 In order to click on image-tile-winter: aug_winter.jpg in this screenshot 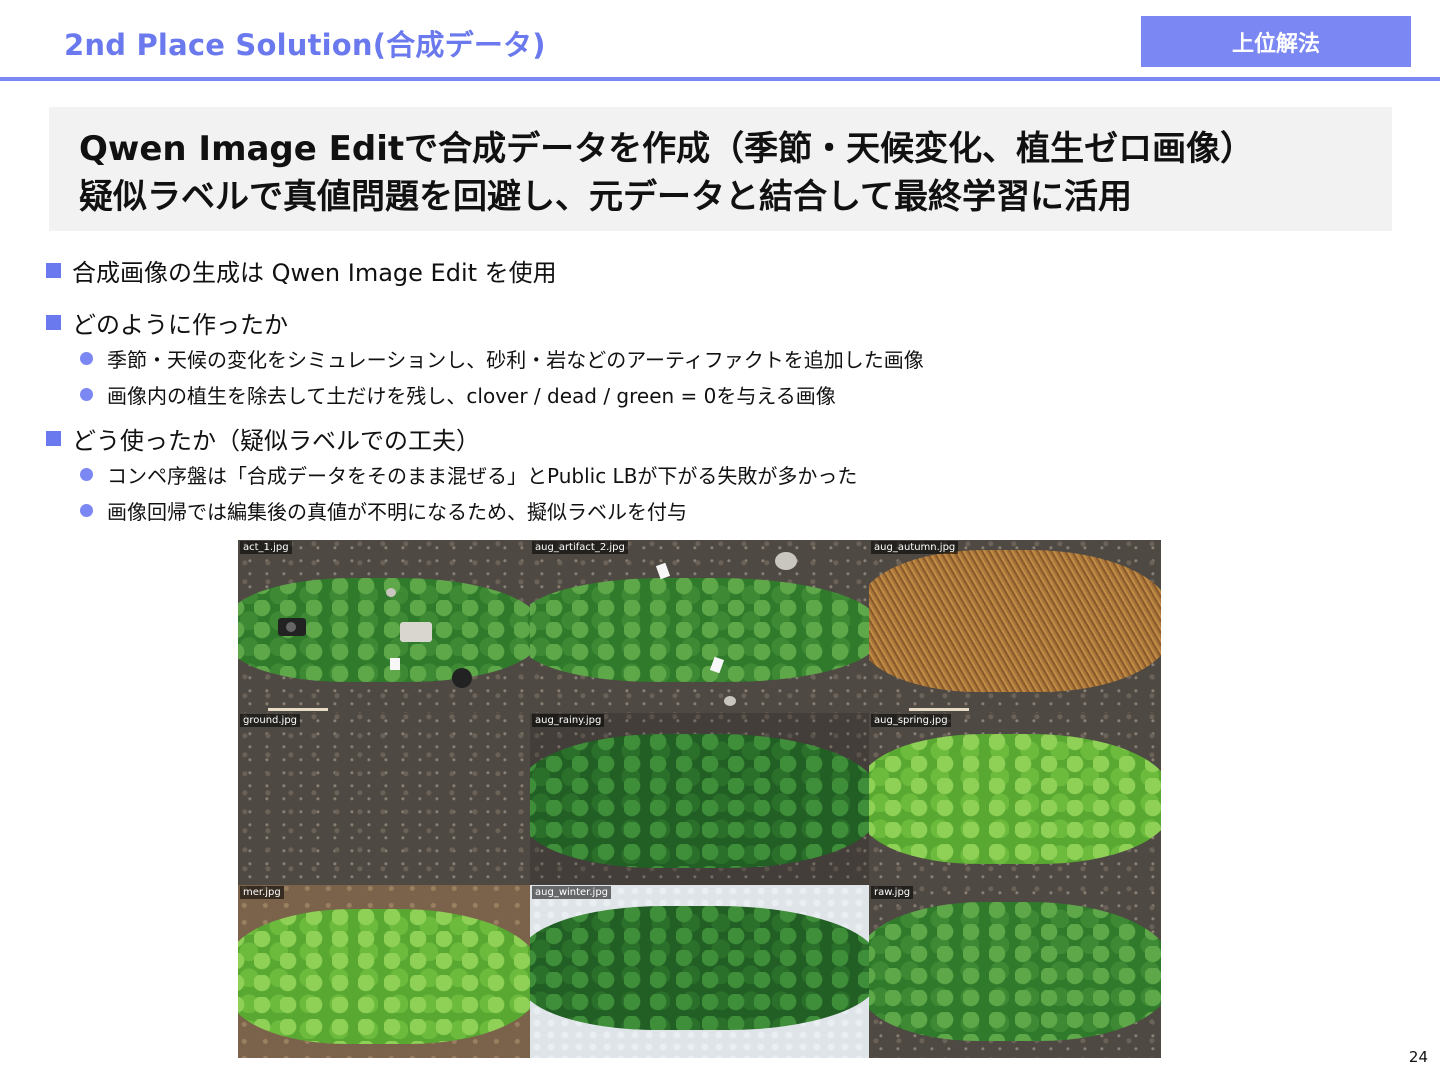, I will do `click(699, 971)`.